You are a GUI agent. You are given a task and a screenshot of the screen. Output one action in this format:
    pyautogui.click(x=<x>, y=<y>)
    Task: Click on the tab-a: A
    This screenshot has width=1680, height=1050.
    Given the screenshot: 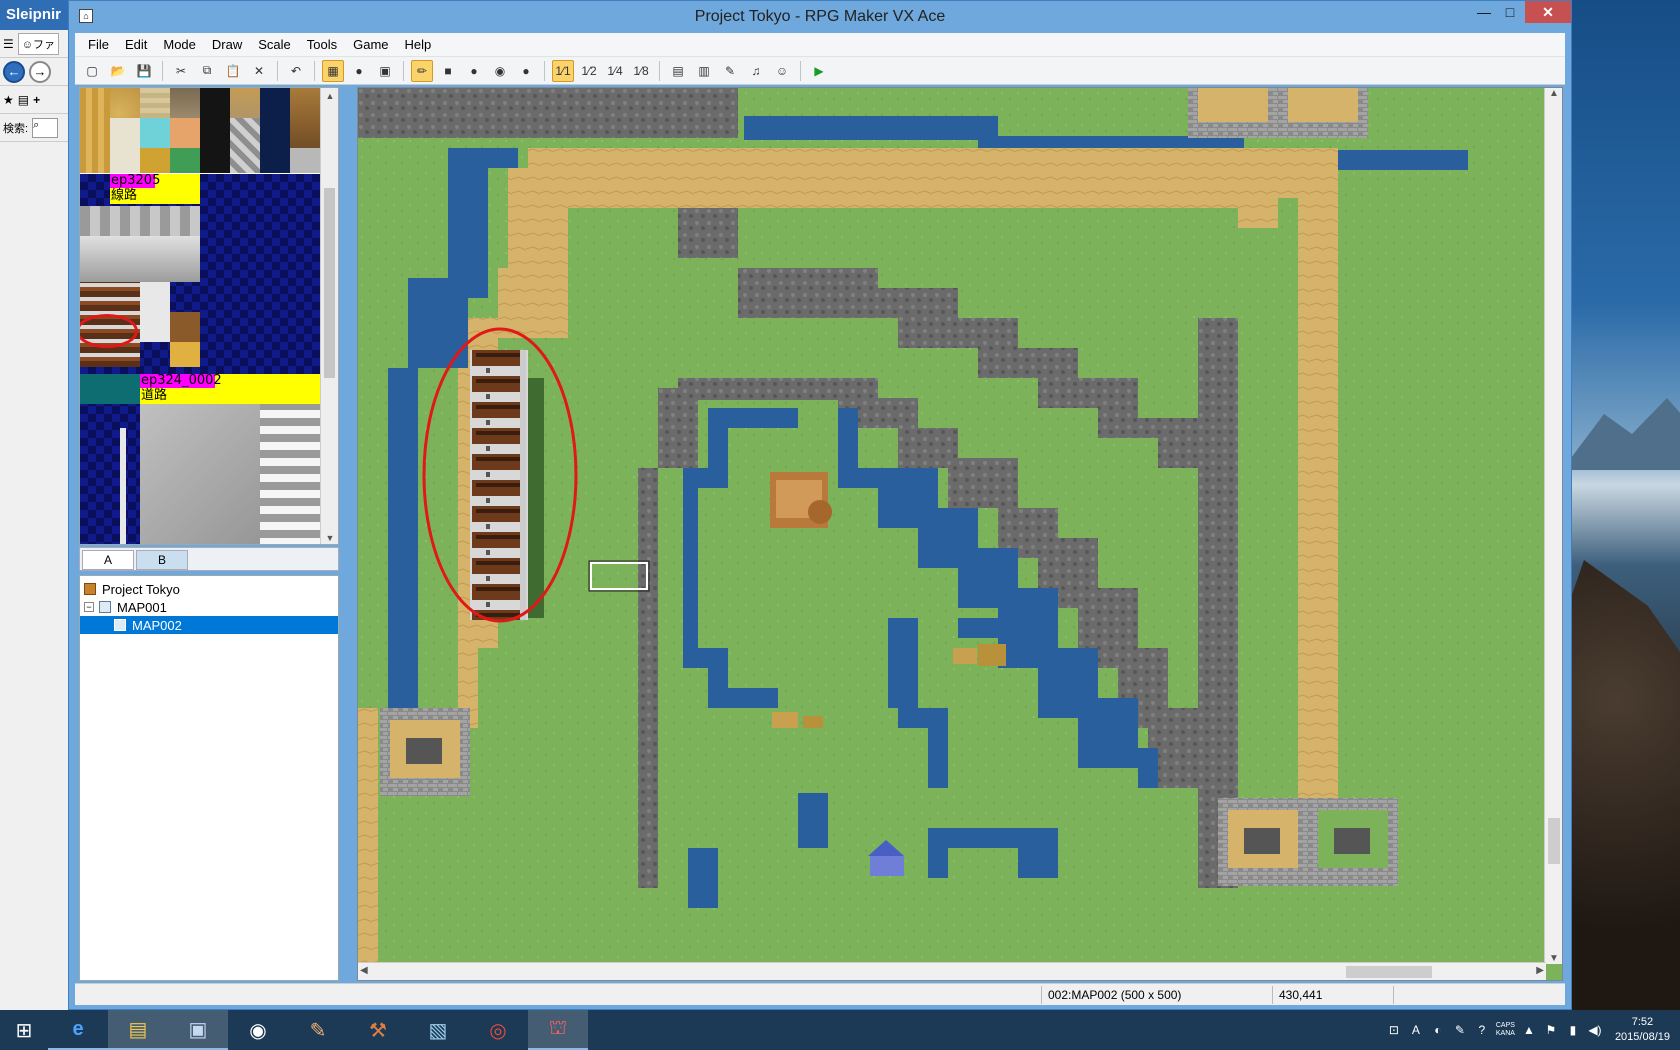 What is the action you would take?
    pyautogui.click(x=108, y=560)
    